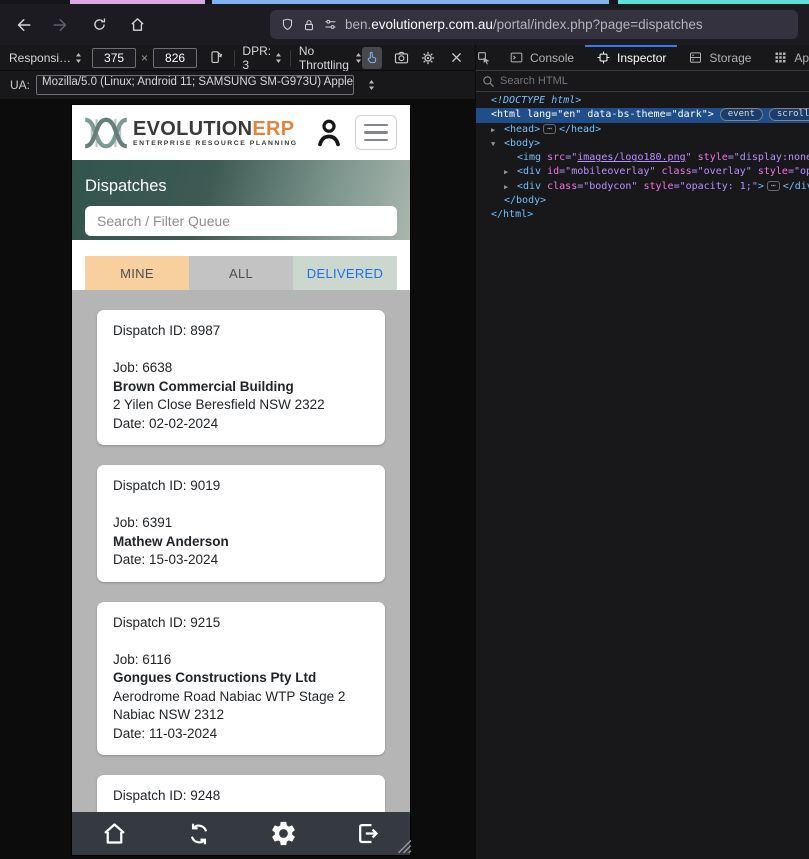 The height and width of the screenshot is (859, 809). I want to click on expand-arrow-icon: ▼, so click(497, 144).